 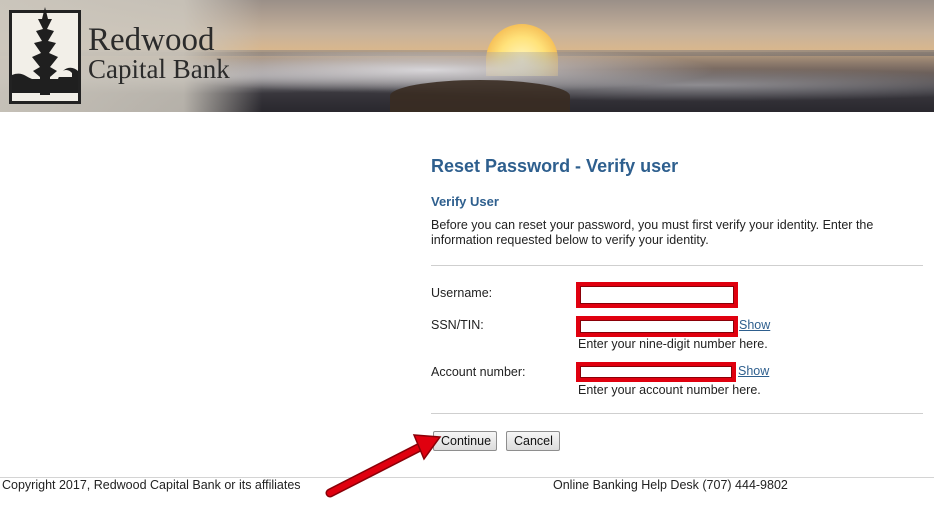 I want to click on bank-name-line1: Redwood, so click(x=151, y=40).